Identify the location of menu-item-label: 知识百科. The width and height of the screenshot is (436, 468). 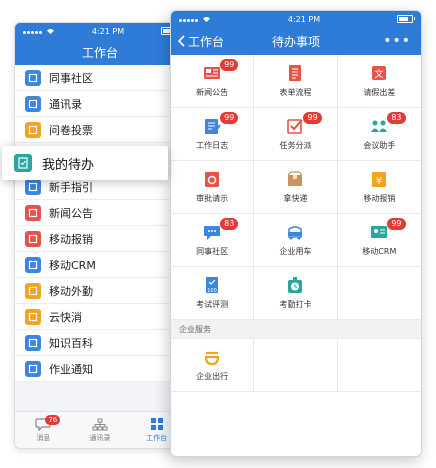
(71, 343).